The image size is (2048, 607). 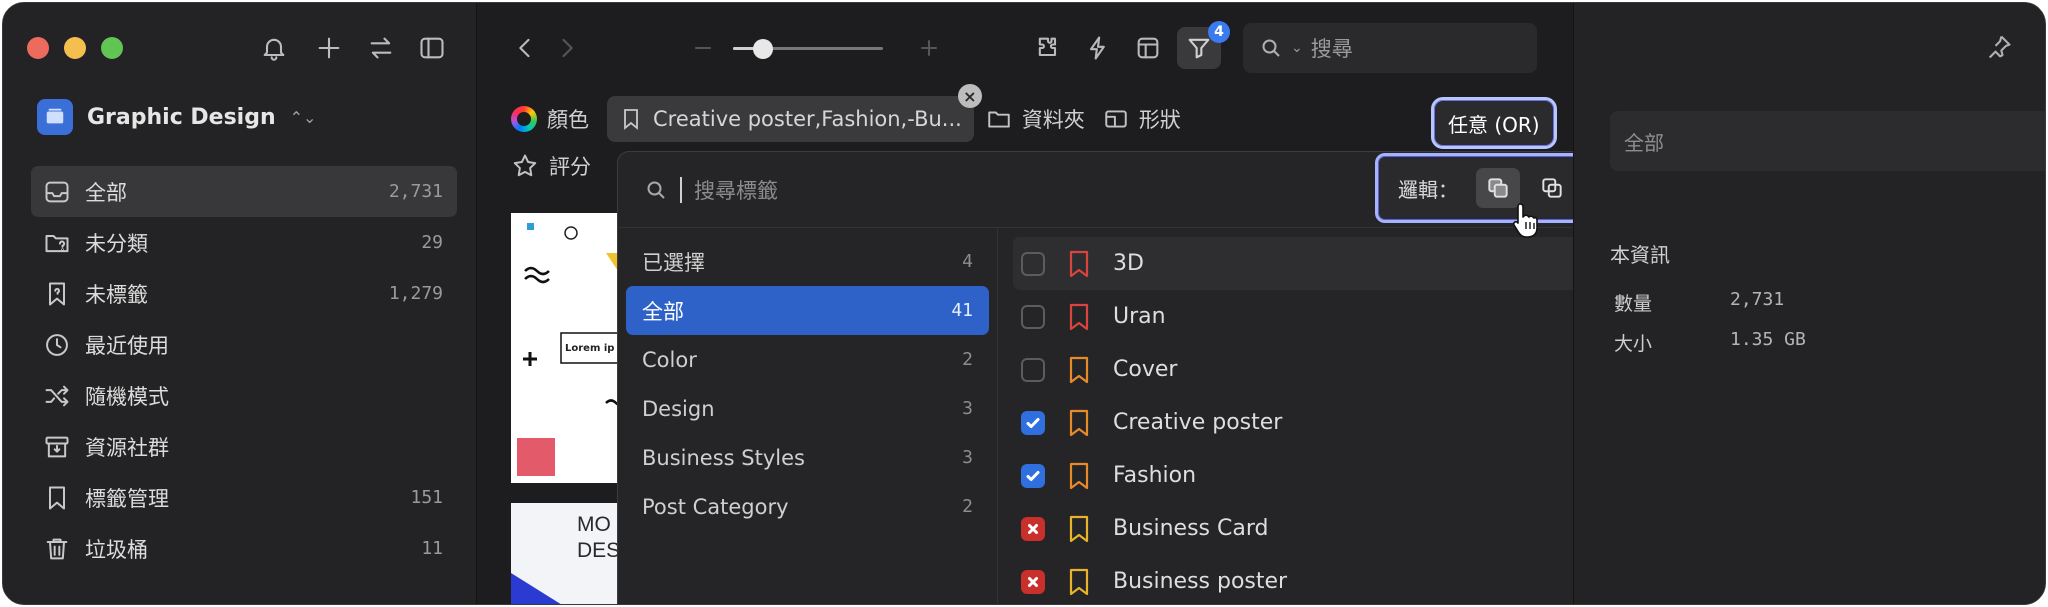 I want to click on tag-row: Cover29, so click(x=1322, y=369).